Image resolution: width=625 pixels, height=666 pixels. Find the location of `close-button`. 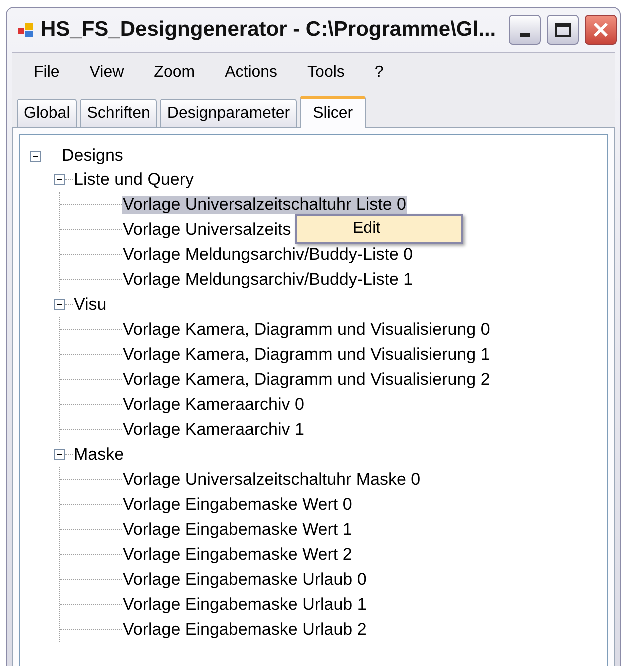

close-button is located at coordinates (601, 30).